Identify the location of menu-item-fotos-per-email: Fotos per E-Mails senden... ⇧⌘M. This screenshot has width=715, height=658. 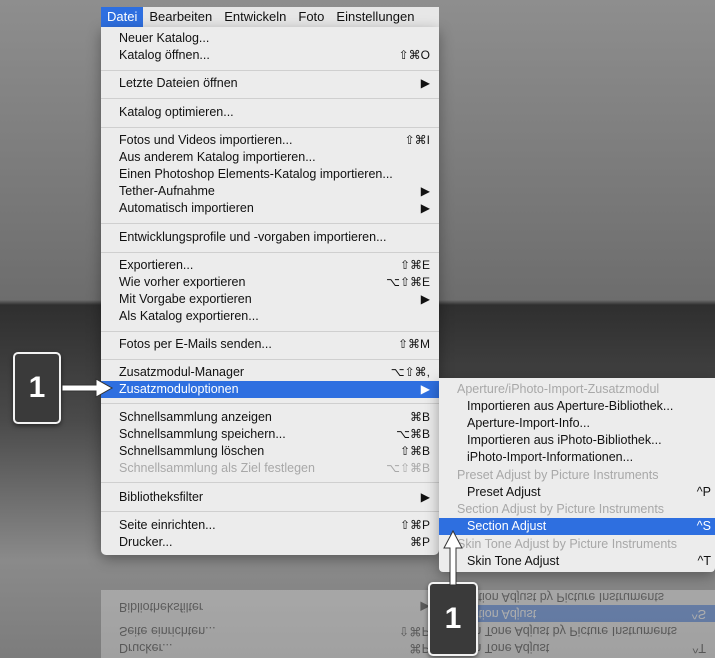
(270, 344).